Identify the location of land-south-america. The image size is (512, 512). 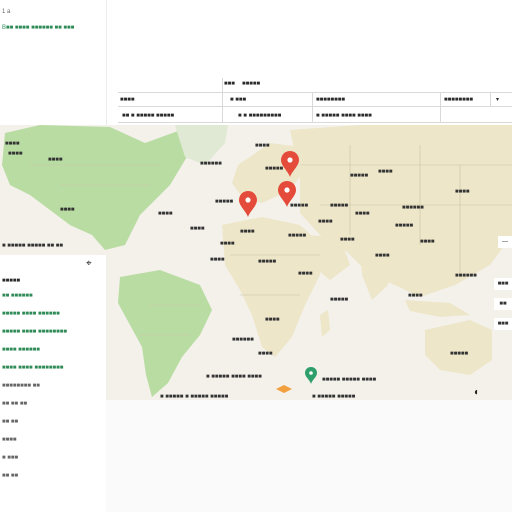
(165, 333).